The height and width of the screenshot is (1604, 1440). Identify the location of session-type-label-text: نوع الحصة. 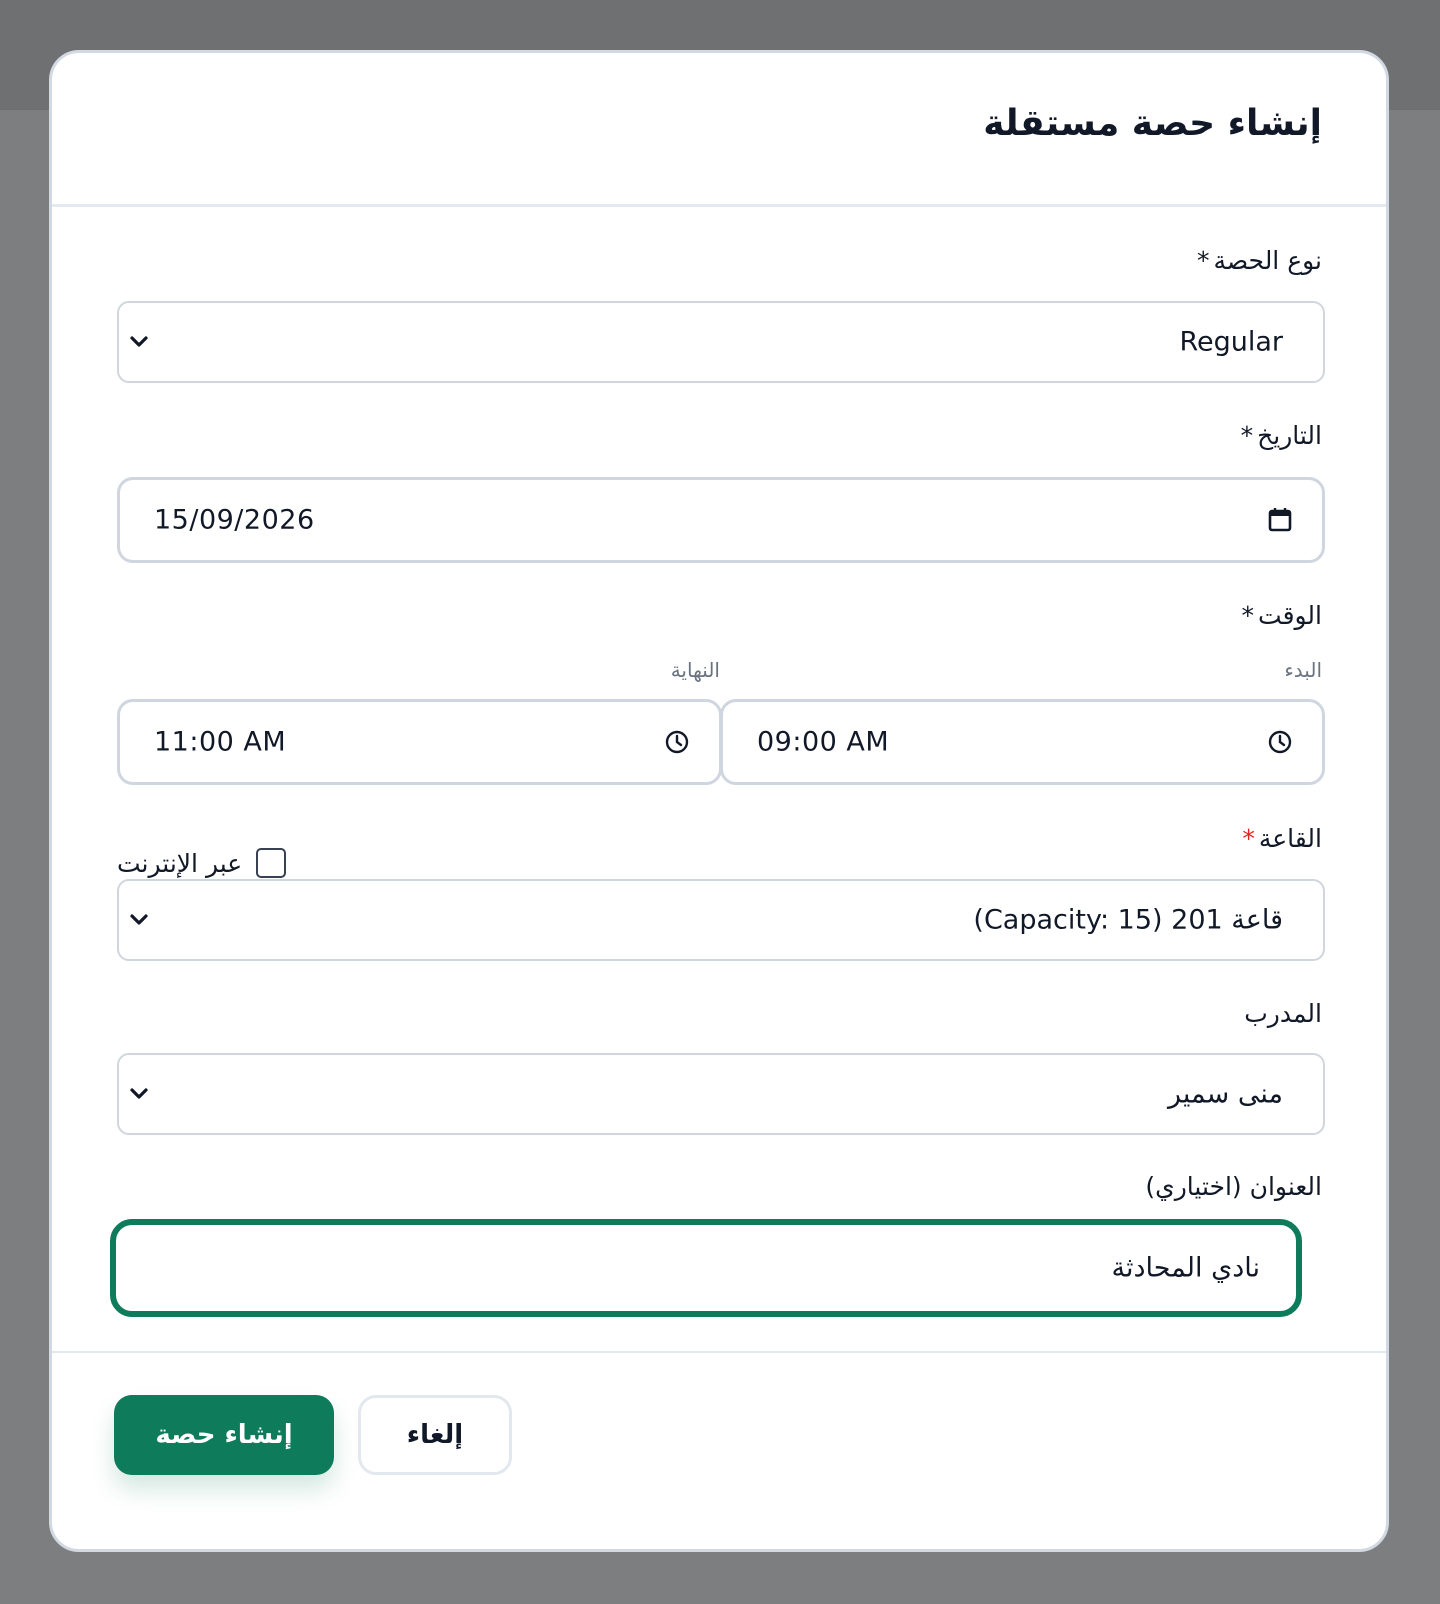
(1267, 260).